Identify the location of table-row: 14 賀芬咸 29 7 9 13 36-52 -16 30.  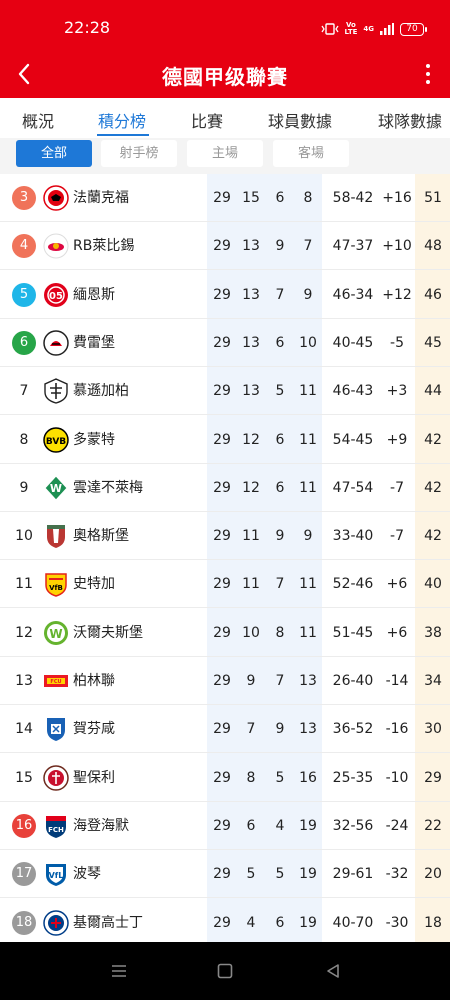
(225, 729).